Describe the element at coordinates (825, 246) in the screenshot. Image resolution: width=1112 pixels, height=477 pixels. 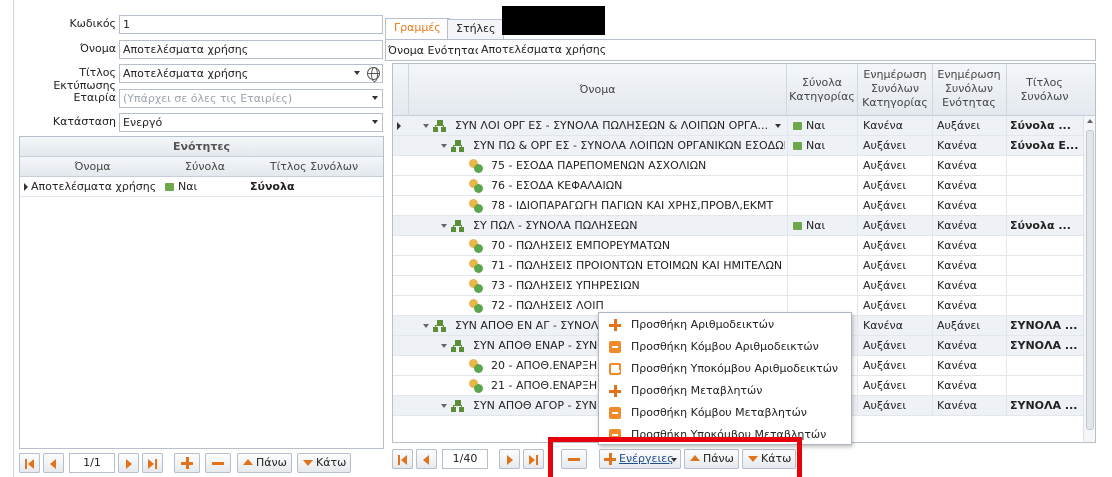
I see `category-totals` at that location.